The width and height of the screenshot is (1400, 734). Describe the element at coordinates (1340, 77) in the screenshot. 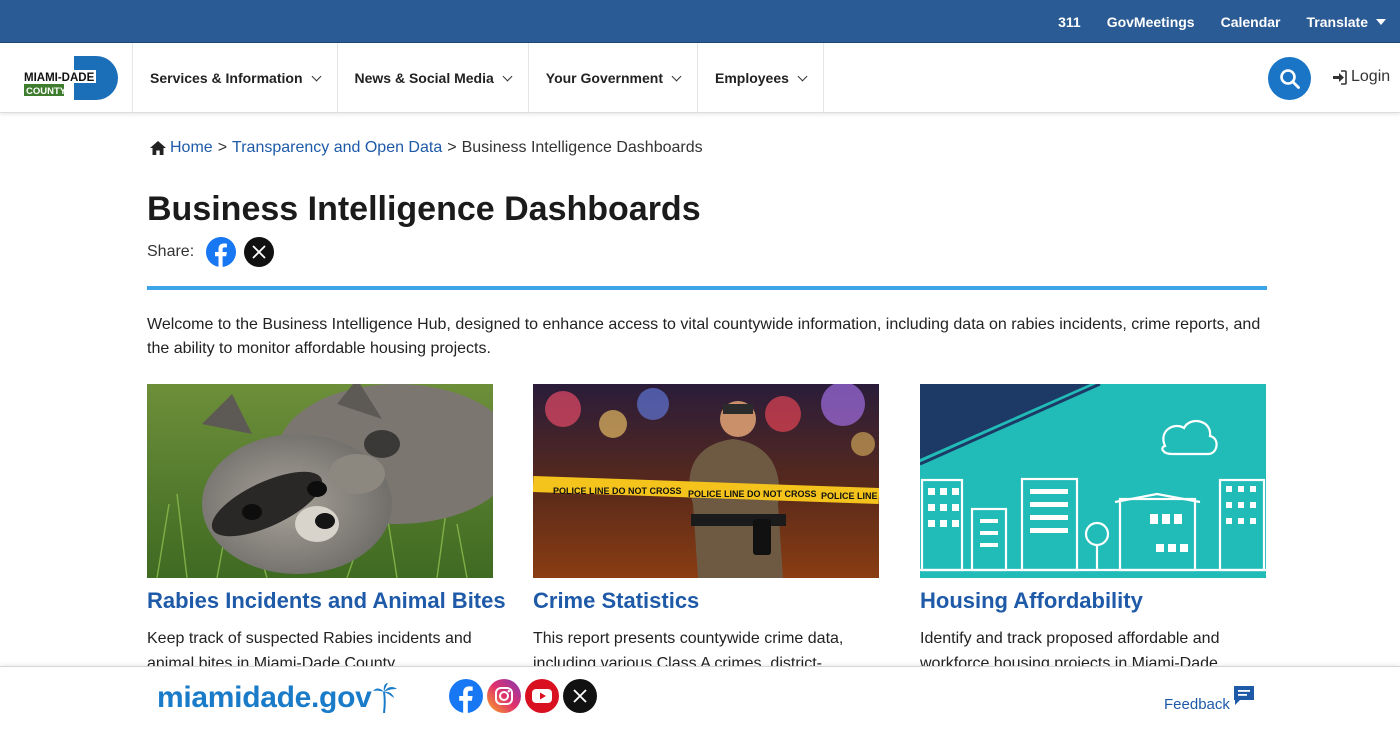

I see `sign-in-icon` at that location.